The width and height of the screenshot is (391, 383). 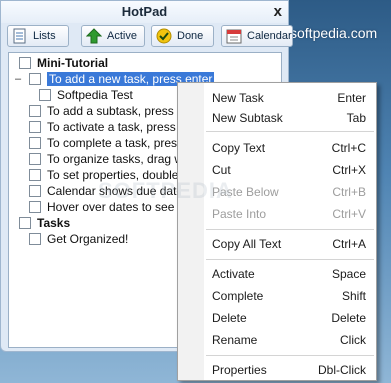 I want to click on menu-item-label: Properties, so click(x=239, y=370).